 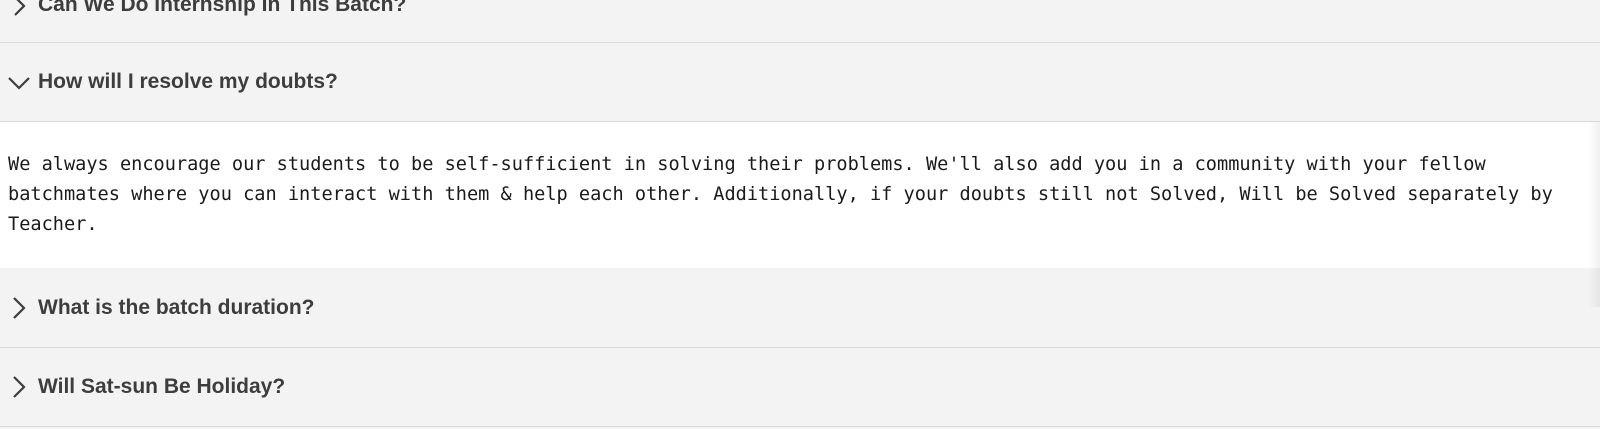 I want to click on faq-item: Can We Do Internship In This Batch?, so click(x=800, y=21).